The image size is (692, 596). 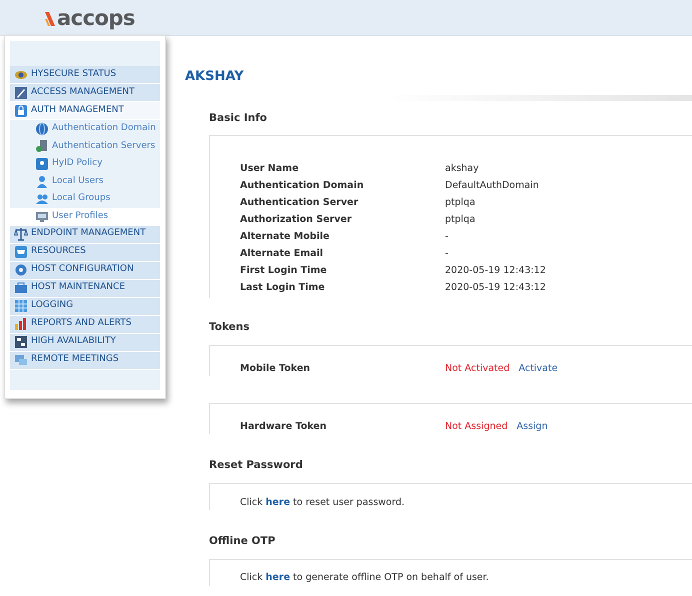 What do you see at coordinates (85, 271) in the screenshot?
I see `menu-item: HOST CONFIGURATION` at bounding box center [85, 271].